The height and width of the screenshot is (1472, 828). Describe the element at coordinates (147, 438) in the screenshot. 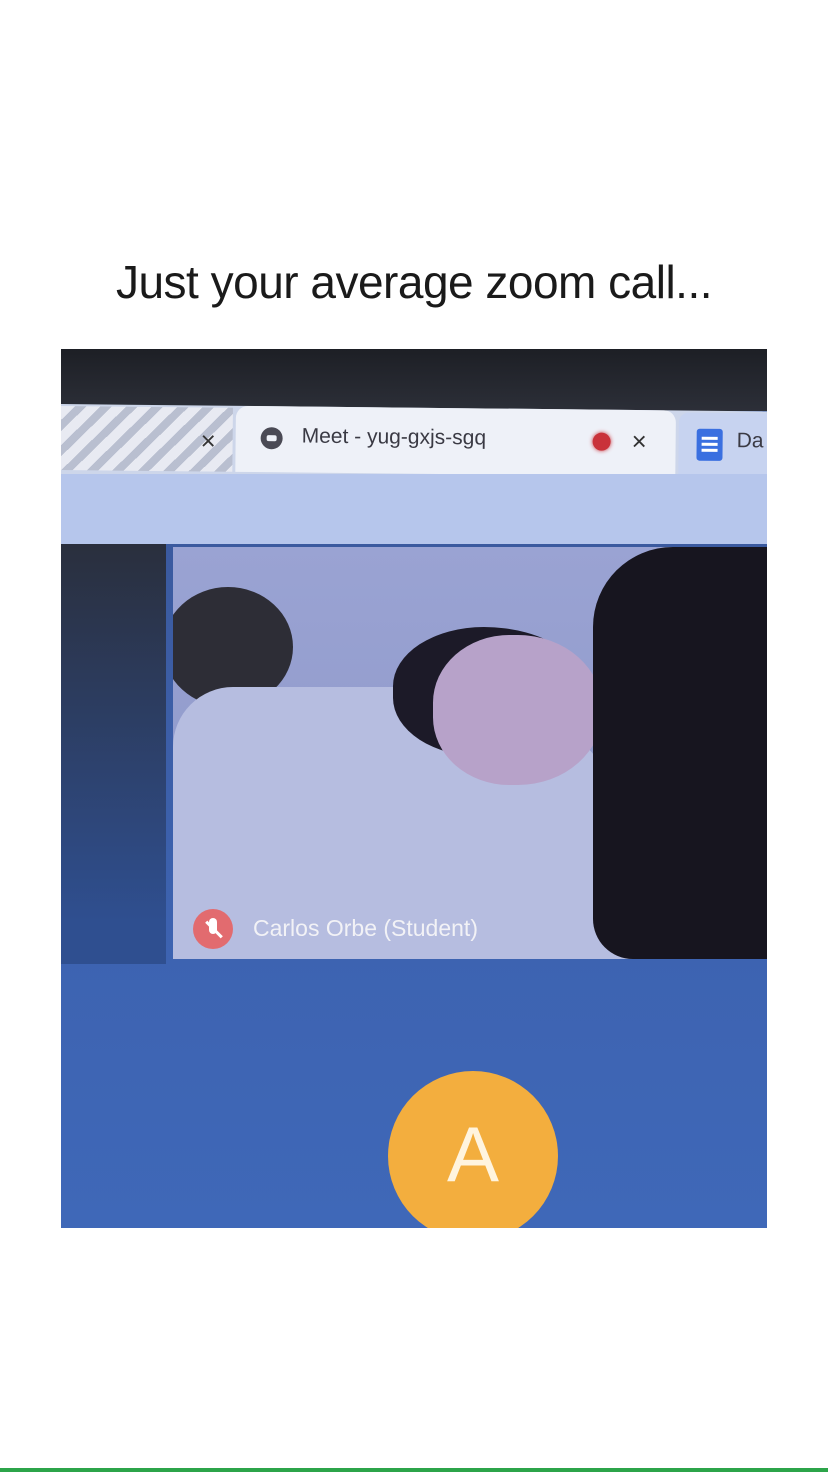

I see `browser-tab-previous: ×` at that location.